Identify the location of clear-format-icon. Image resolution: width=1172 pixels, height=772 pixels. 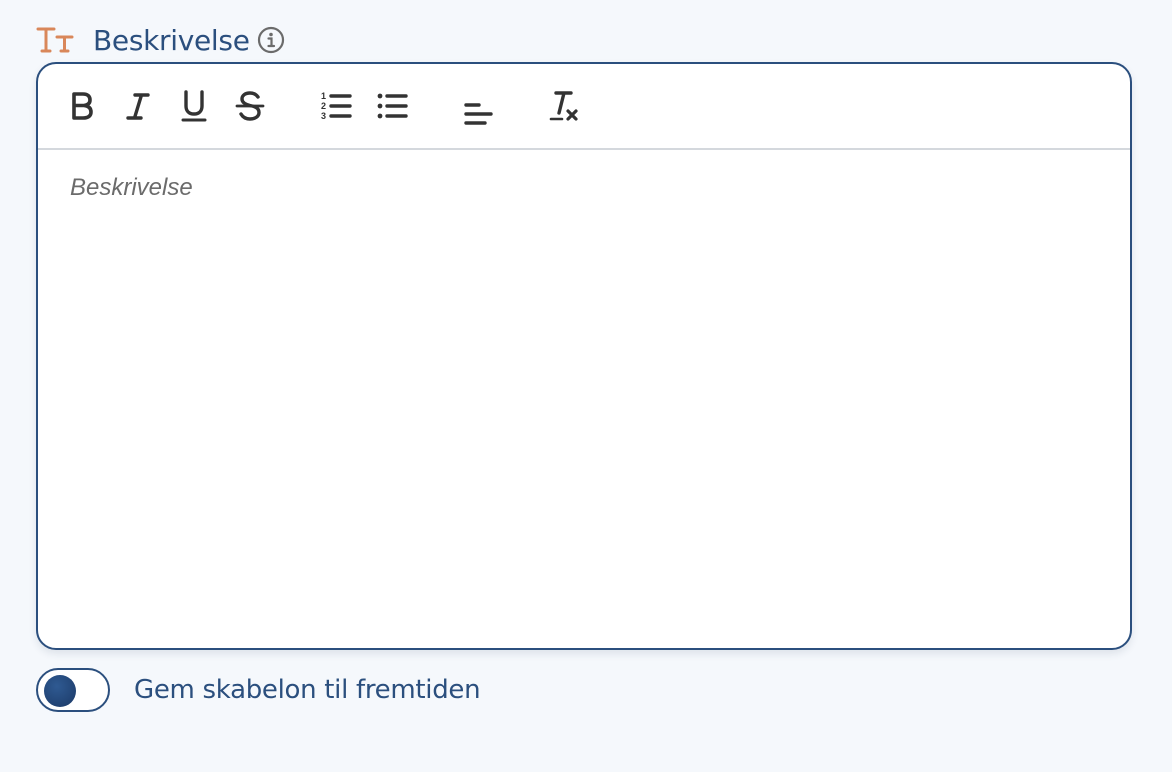
(563, 106).